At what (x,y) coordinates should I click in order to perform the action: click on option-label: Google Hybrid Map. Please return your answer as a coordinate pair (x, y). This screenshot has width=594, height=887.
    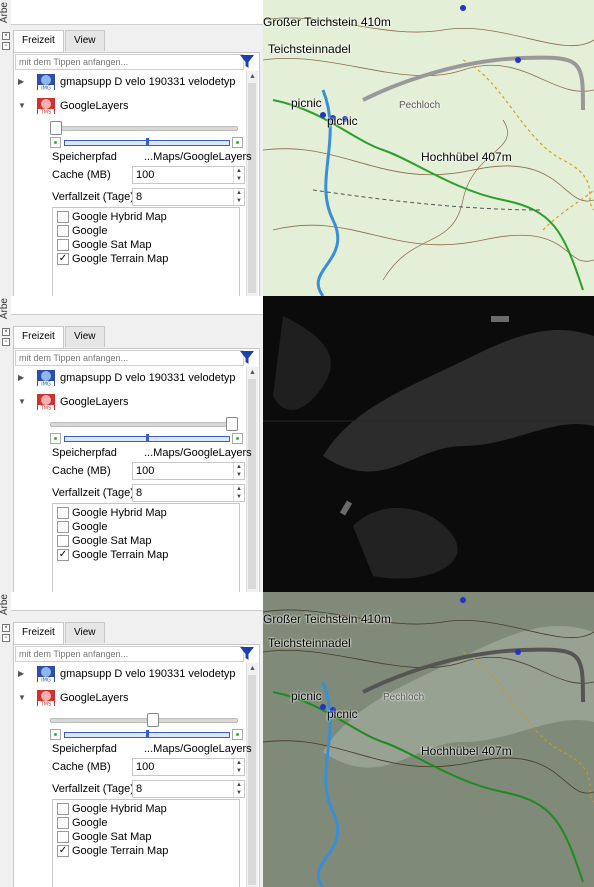
    Looking at the image, I should click on (119, 513).